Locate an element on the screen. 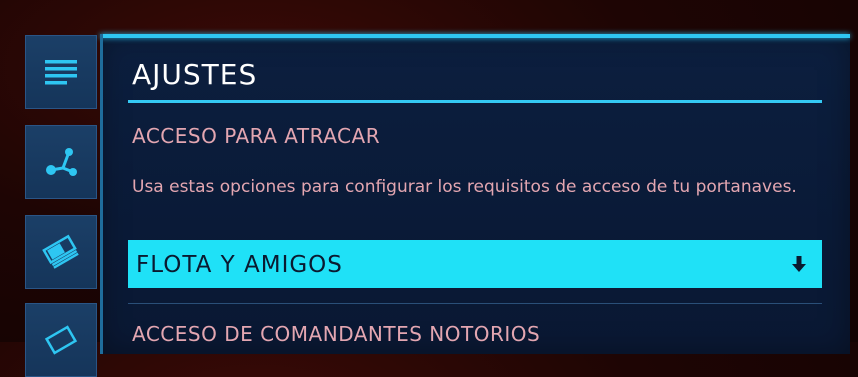  panel-left-border is located at coordinates (101, 194).